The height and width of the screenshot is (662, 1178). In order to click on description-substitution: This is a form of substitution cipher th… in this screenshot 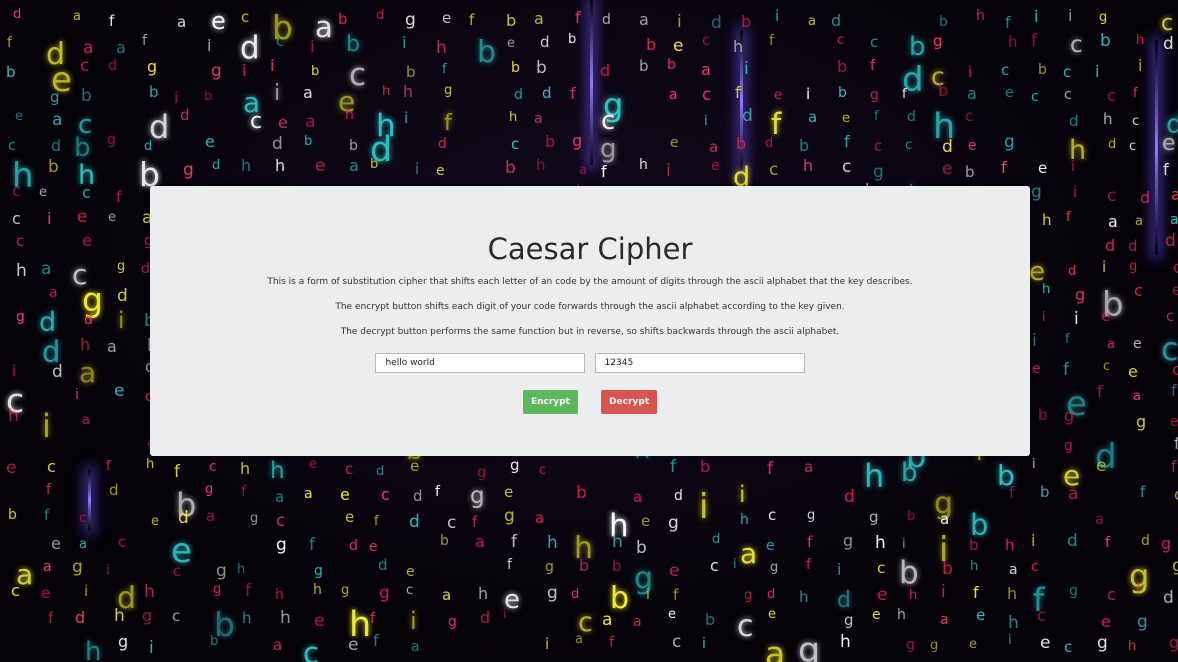, I will do `click(590, 282)`.